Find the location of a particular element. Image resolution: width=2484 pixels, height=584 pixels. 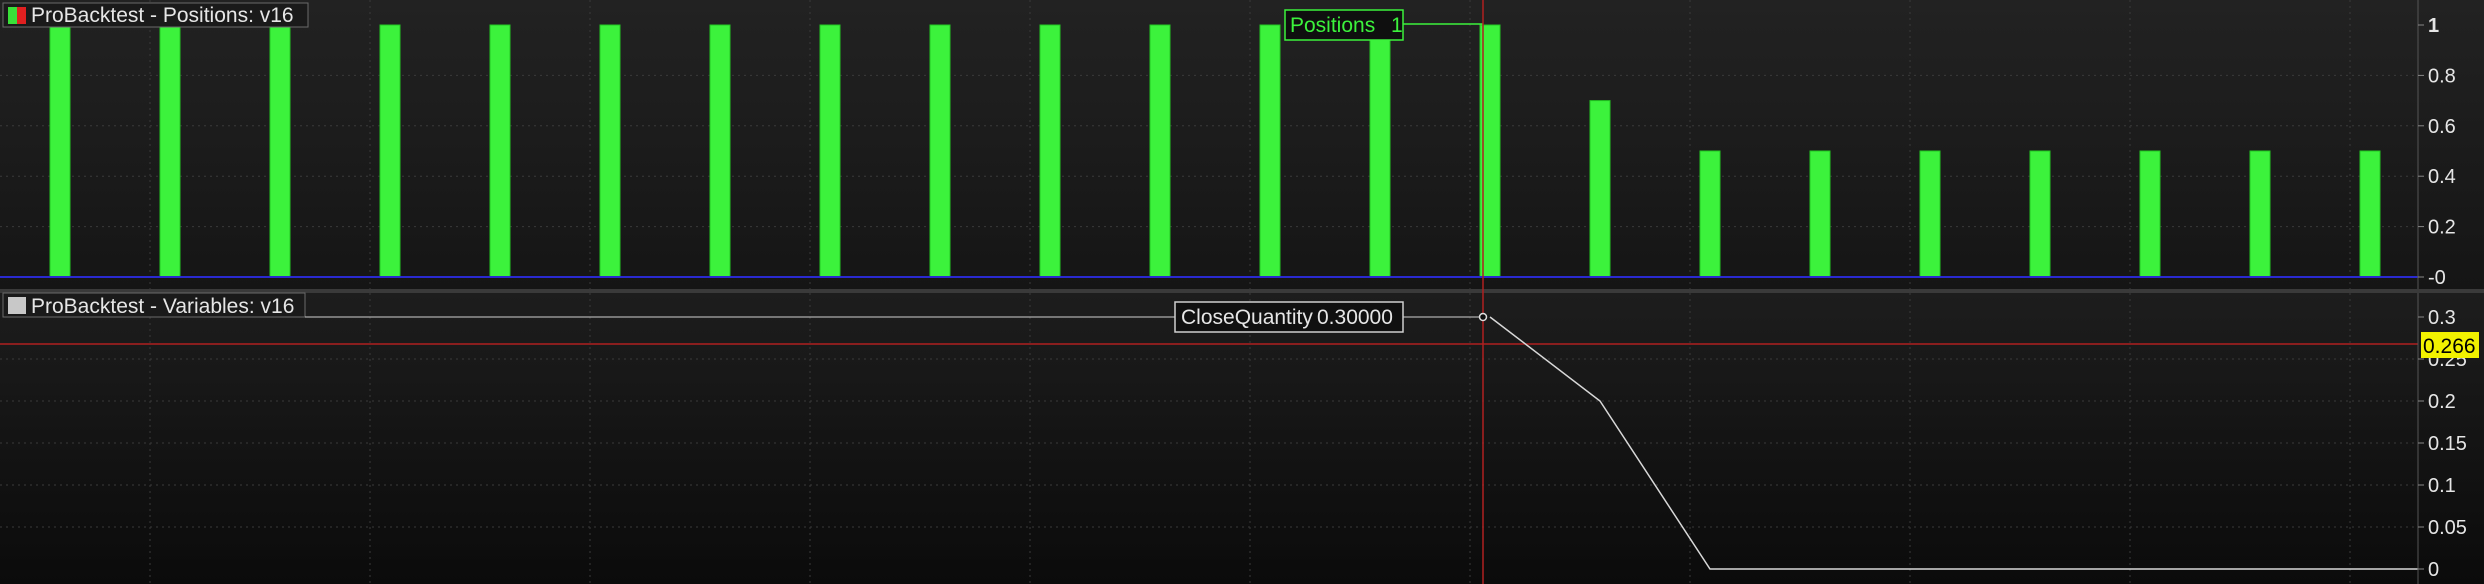

y-tick-label: 0.8 is located at coordinates (2442, 76).